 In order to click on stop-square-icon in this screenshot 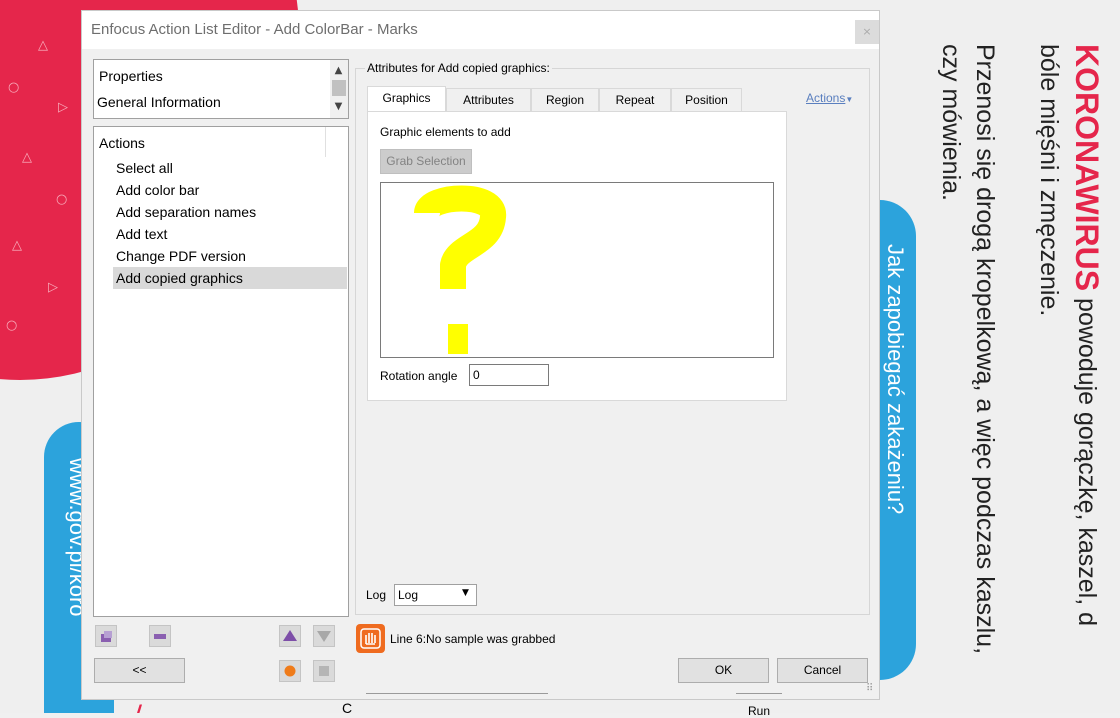, I will do `click(324, 671)`.